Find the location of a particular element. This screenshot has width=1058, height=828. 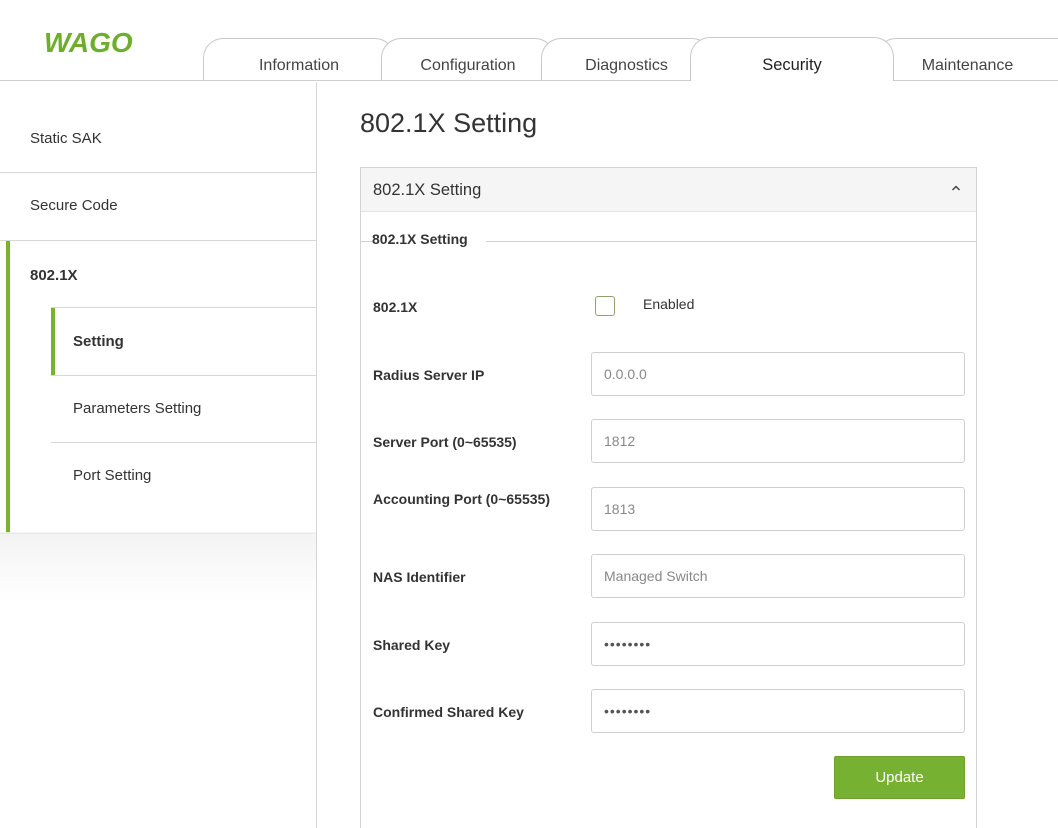

sidebar-item-static-sak: Static SAK is located at coordinates (158, 127).